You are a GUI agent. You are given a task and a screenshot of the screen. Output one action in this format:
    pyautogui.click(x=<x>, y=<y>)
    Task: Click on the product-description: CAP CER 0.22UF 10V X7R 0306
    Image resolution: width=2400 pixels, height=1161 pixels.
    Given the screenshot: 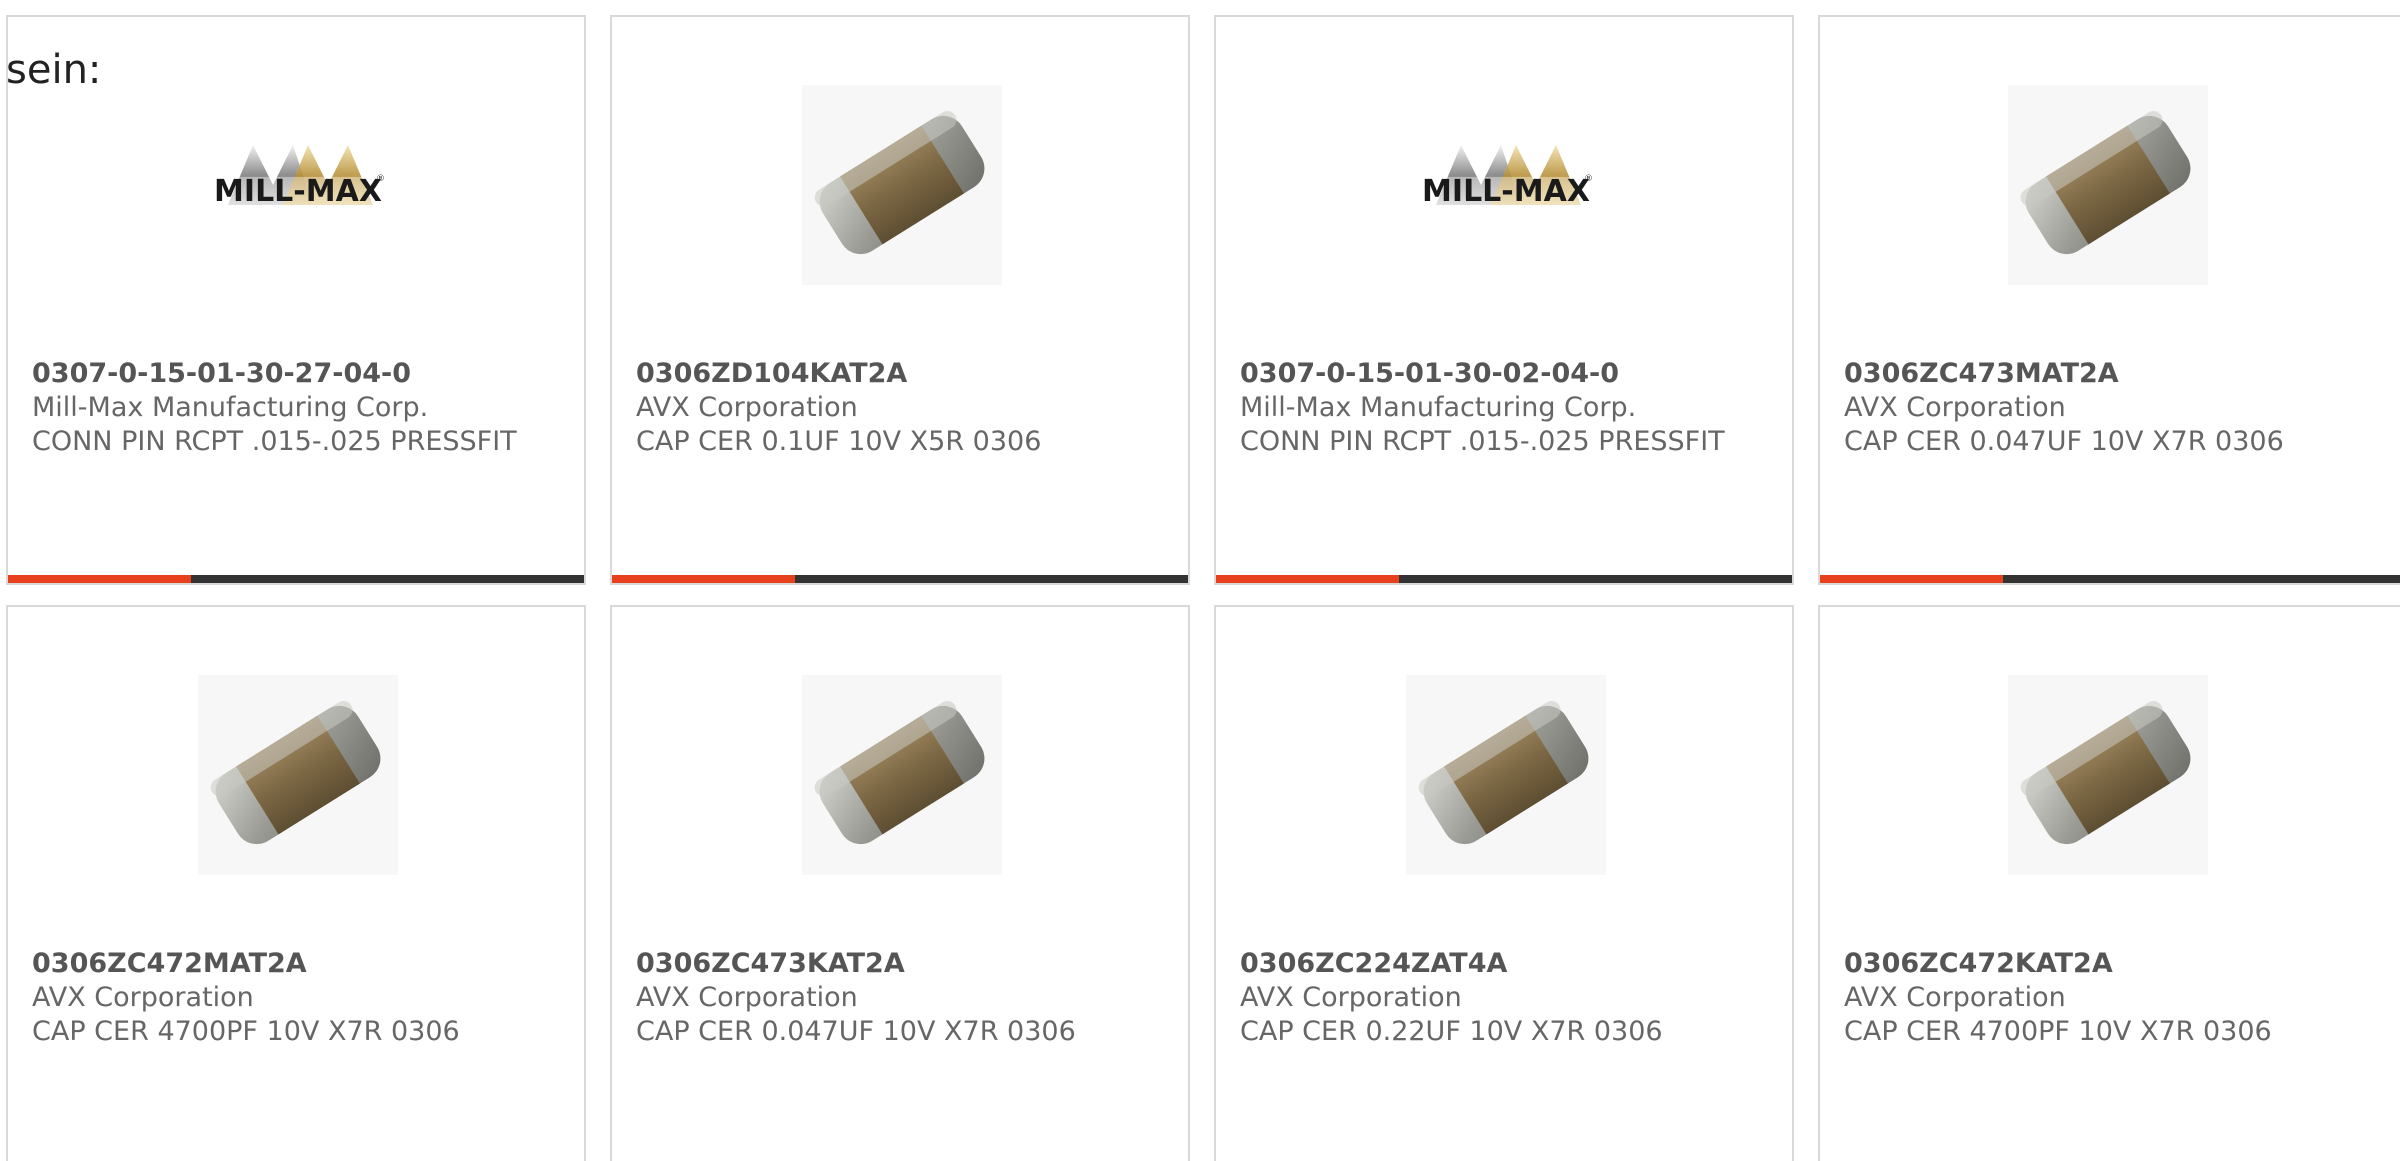 What is the action you would take?
    pyautogui.click(x=1451, y=1031)
    